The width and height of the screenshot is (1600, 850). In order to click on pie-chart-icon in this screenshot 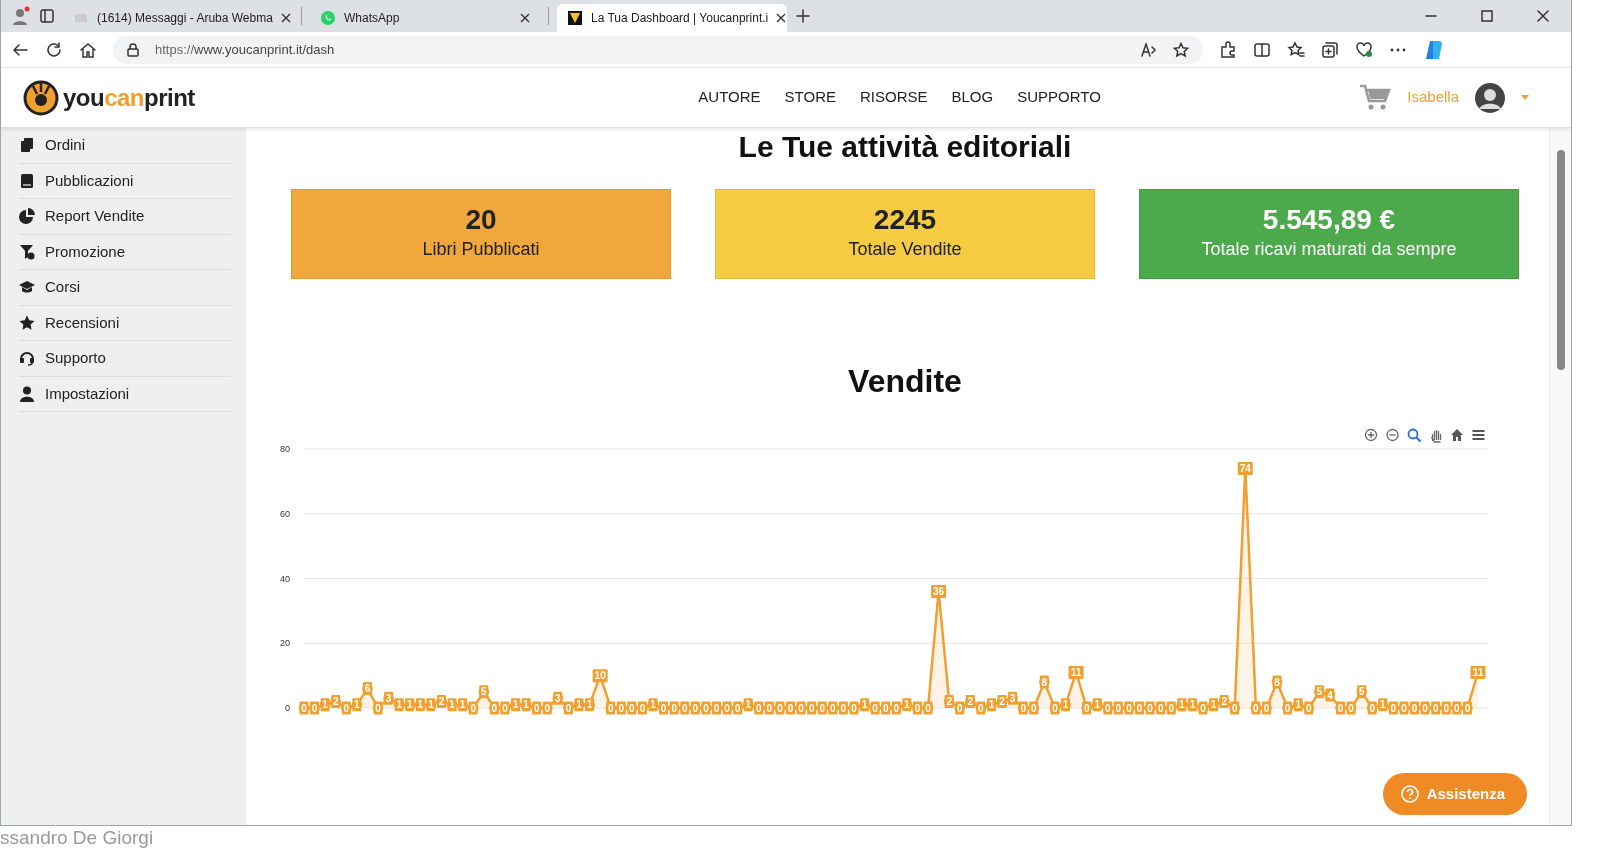, I will do `click(27, 216)`.